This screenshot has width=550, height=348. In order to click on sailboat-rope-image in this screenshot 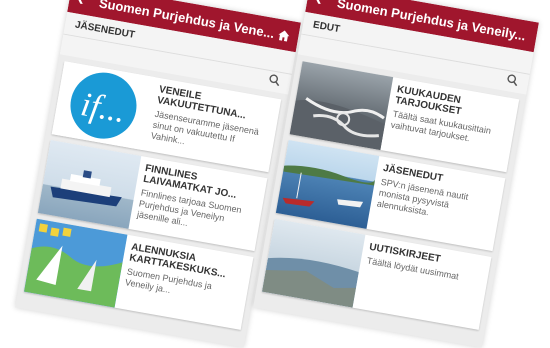, I will do `click(341, 106)`.